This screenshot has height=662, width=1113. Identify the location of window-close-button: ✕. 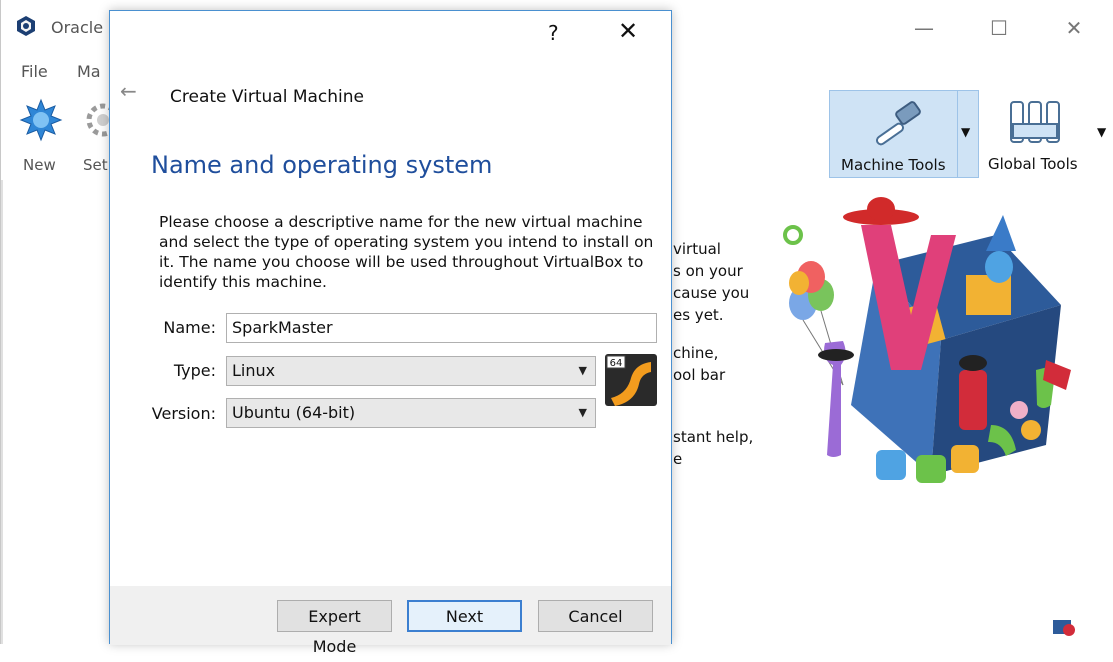
(1074, 28).